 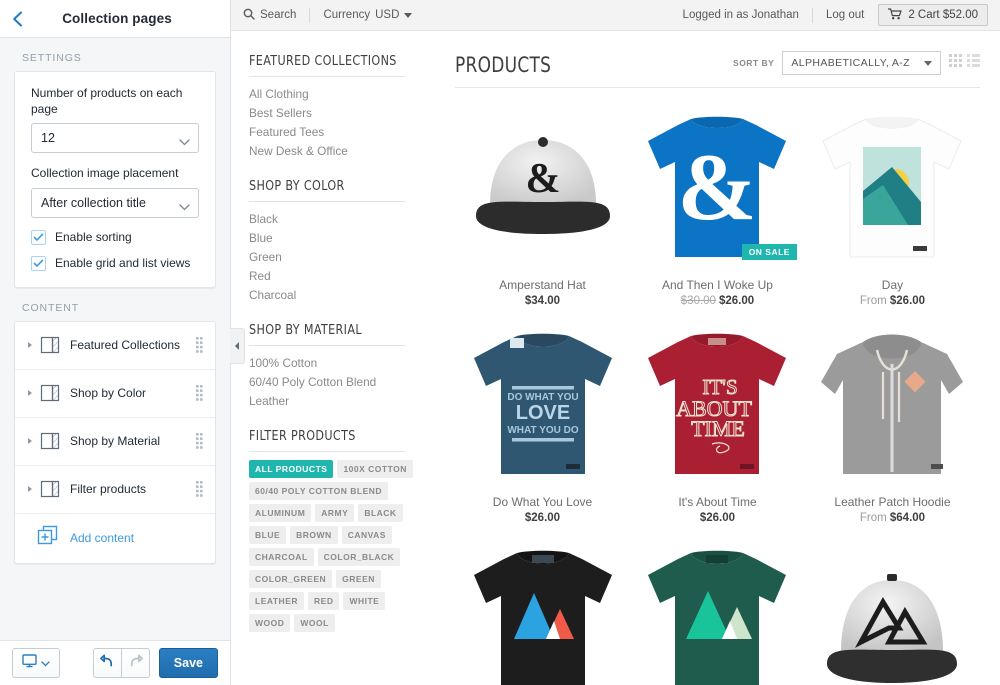 I want to click on price-prefix: From, so click(x=873, y=518).